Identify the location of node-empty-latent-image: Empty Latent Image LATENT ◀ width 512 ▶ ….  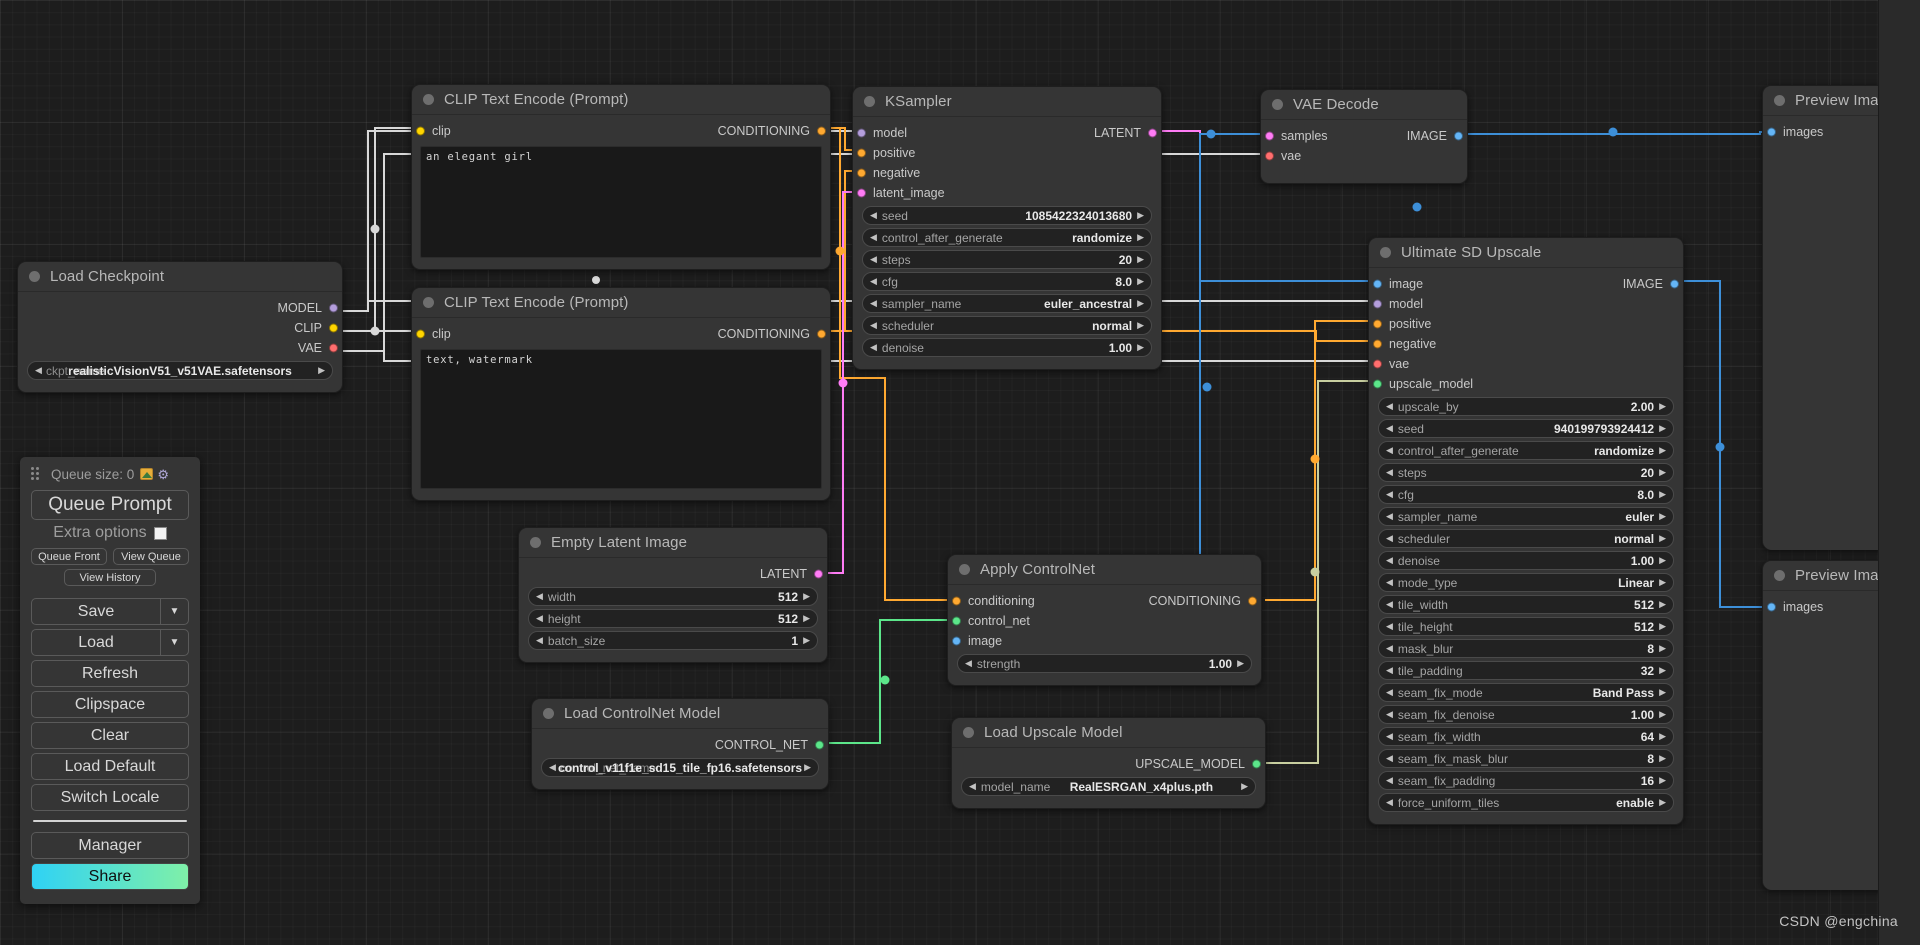
(673, 595).